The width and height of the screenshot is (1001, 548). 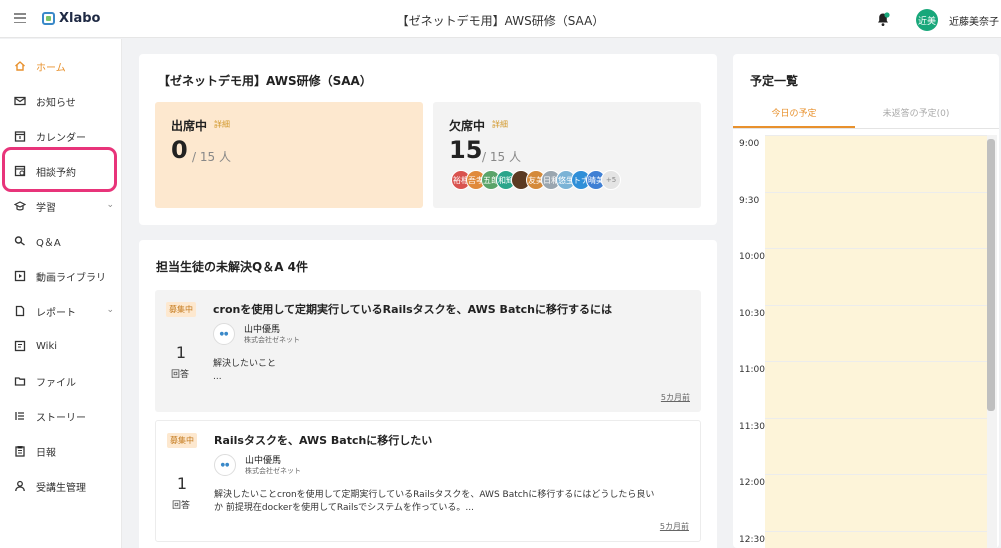 I want to click on graduation-cap-icon, so click(x=20, y=206).